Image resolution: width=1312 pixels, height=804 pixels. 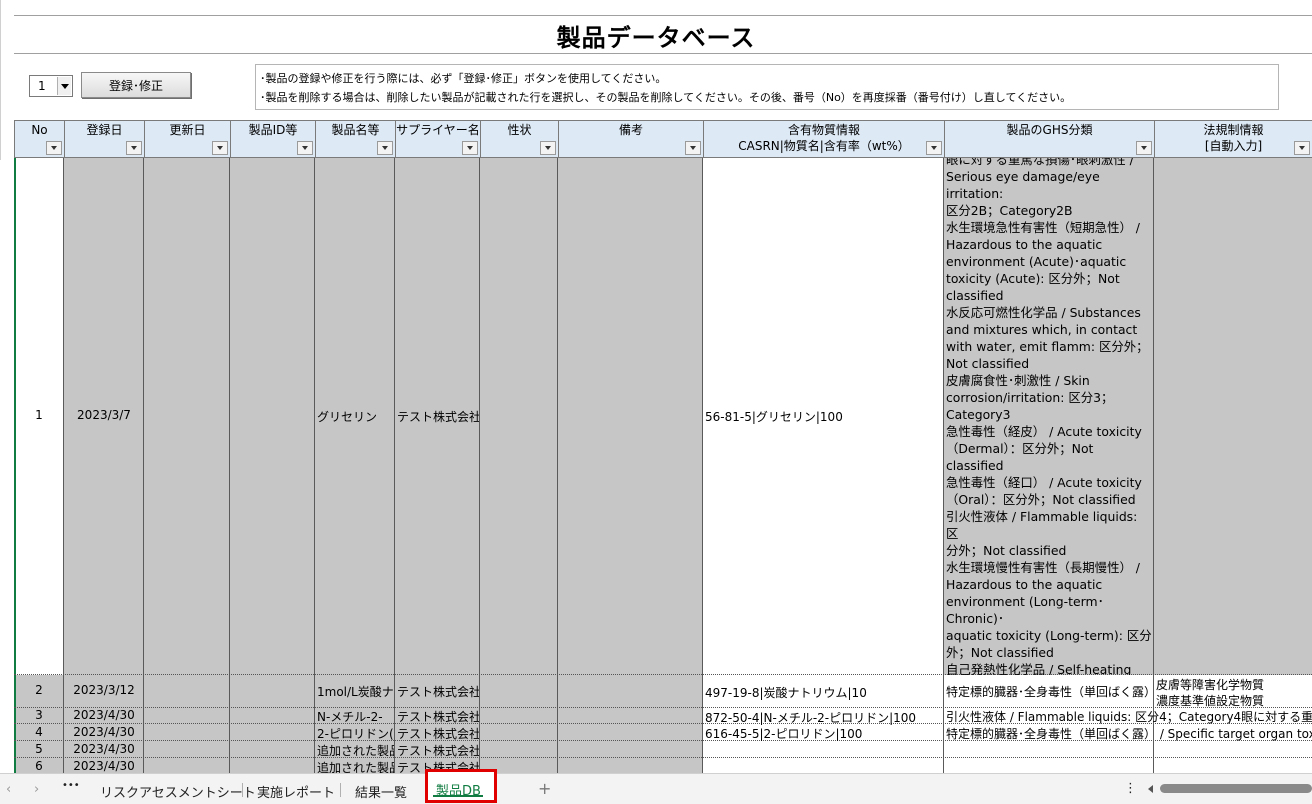 What do you see at coordinates (104, 139) in the screenshot?
I see `header-reg-date: 登録日` at bounding box center [104, 139].